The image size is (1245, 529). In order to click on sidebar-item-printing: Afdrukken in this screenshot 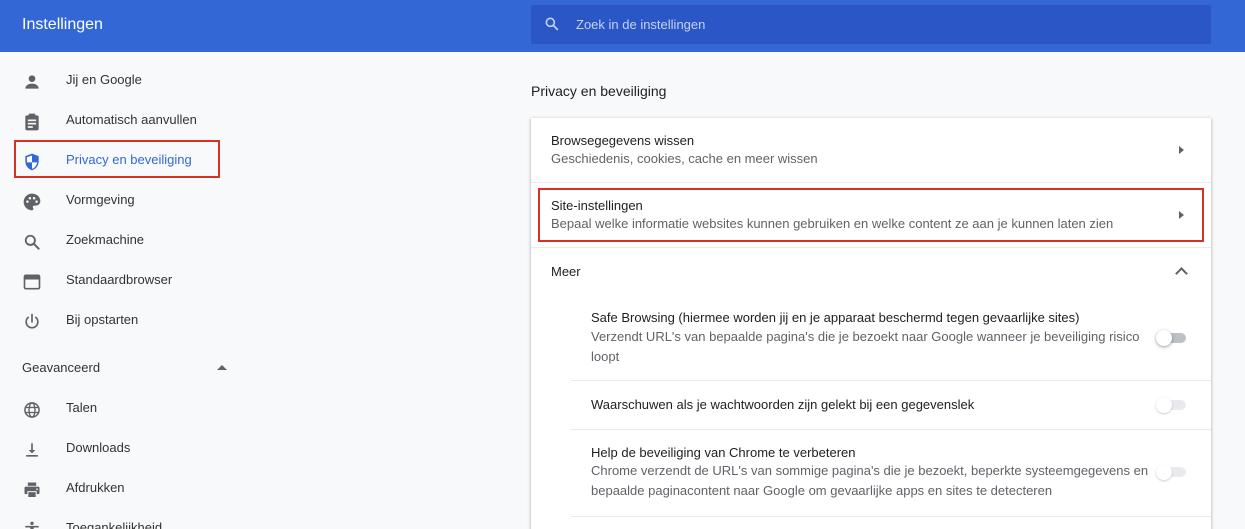, I will do `click(125, 488)`.